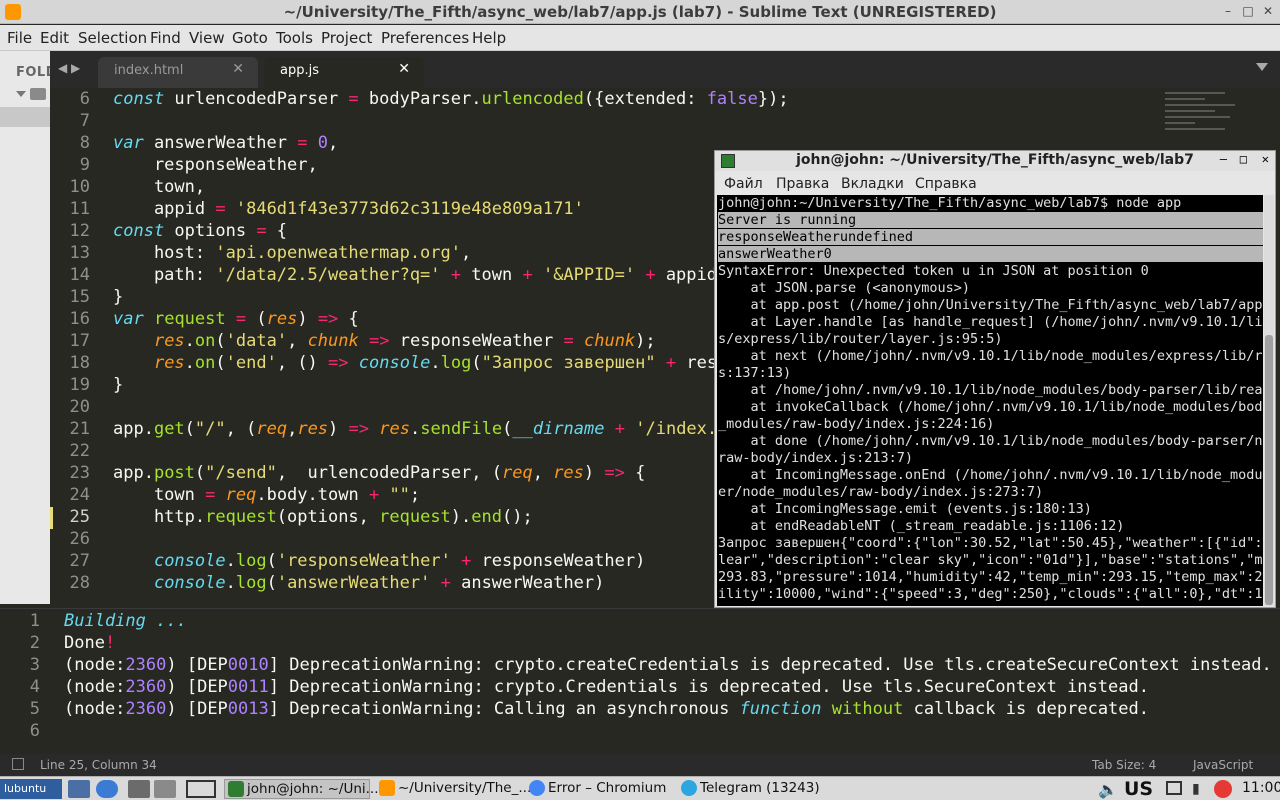 The width and height of the screenshot is (1280, 800). Describe the element at coordinates (79, 473) in the screenshot. I see `line-number: 23` at that location.